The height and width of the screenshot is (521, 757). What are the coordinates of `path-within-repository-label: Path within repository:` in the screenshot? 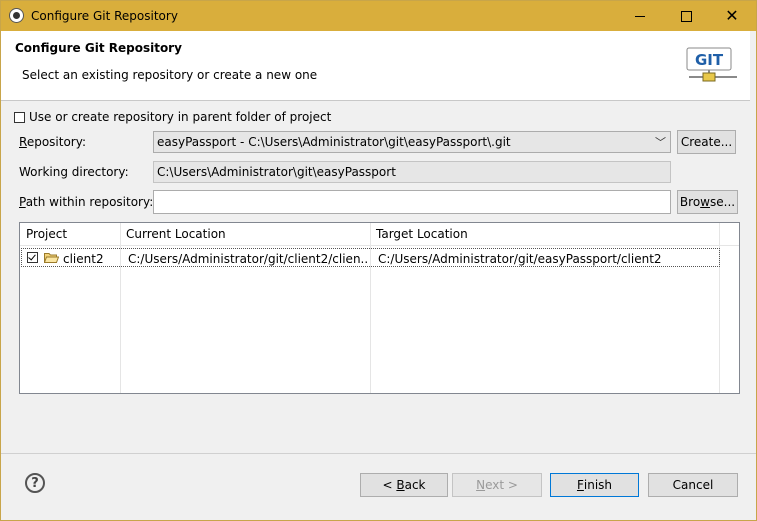 It's located at (86, 202).